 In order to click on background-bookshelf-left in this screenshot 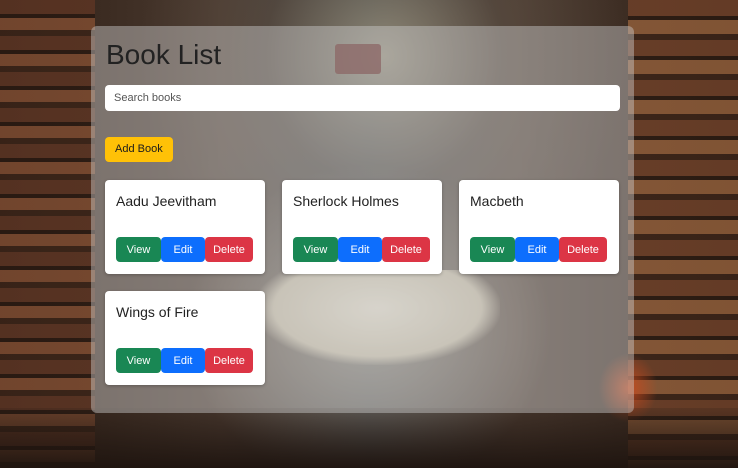, I will do `click(47, 234)`.